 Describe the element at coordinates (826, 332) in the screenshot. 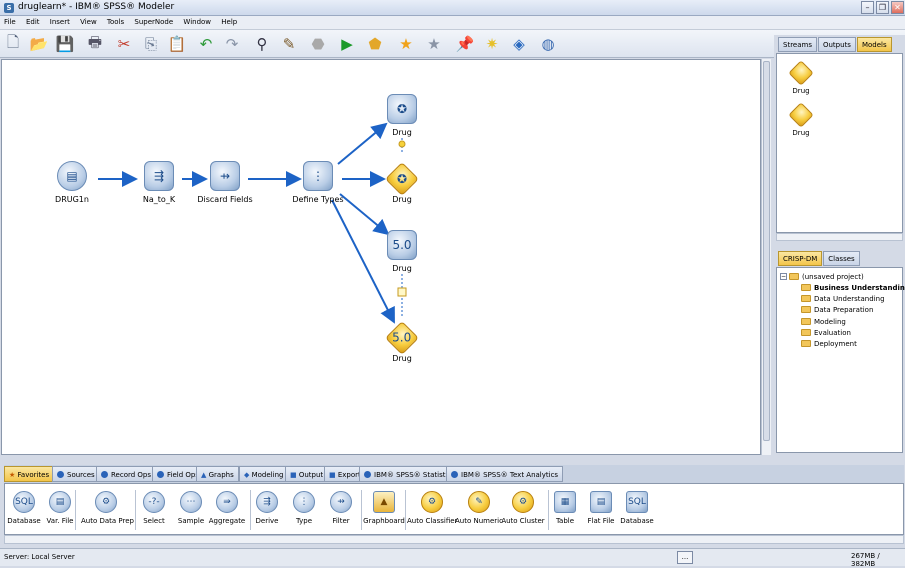

I see `tree-item: Evaluation` at that location.